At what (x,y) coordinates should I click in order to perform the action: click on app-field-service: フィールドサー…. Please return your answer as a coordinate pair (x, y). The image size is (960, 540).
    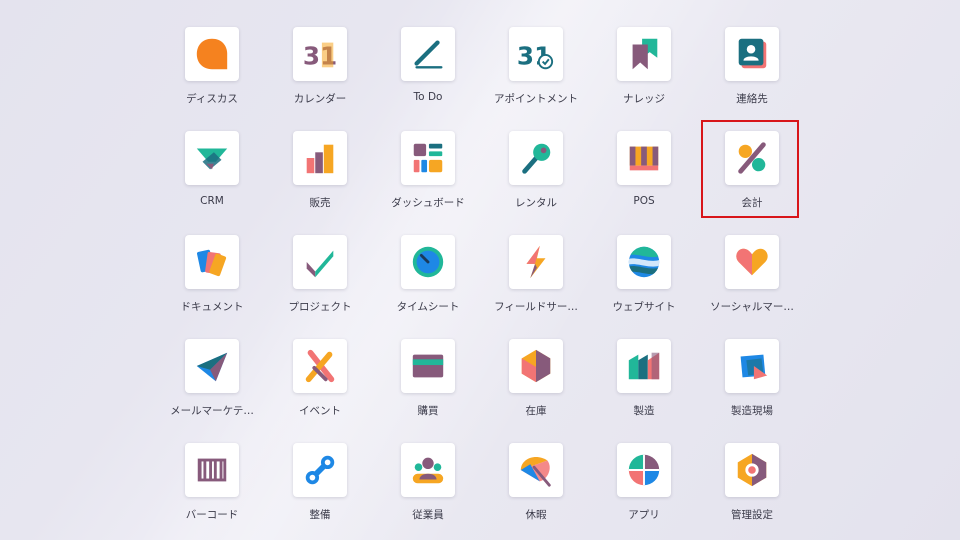
    Looking at the image, I should click on (536, 287).